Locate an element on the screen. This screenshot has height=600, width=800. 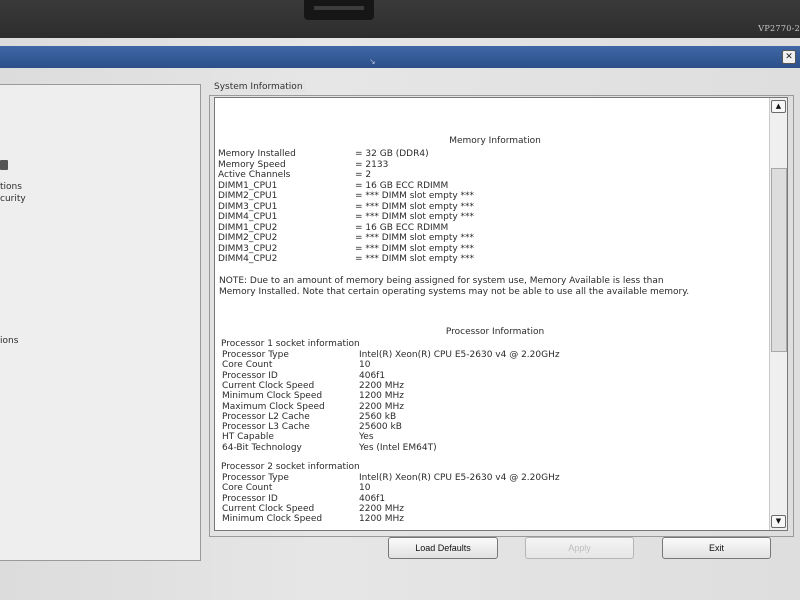
scroll-thumb is located at coordinates (779, 260).